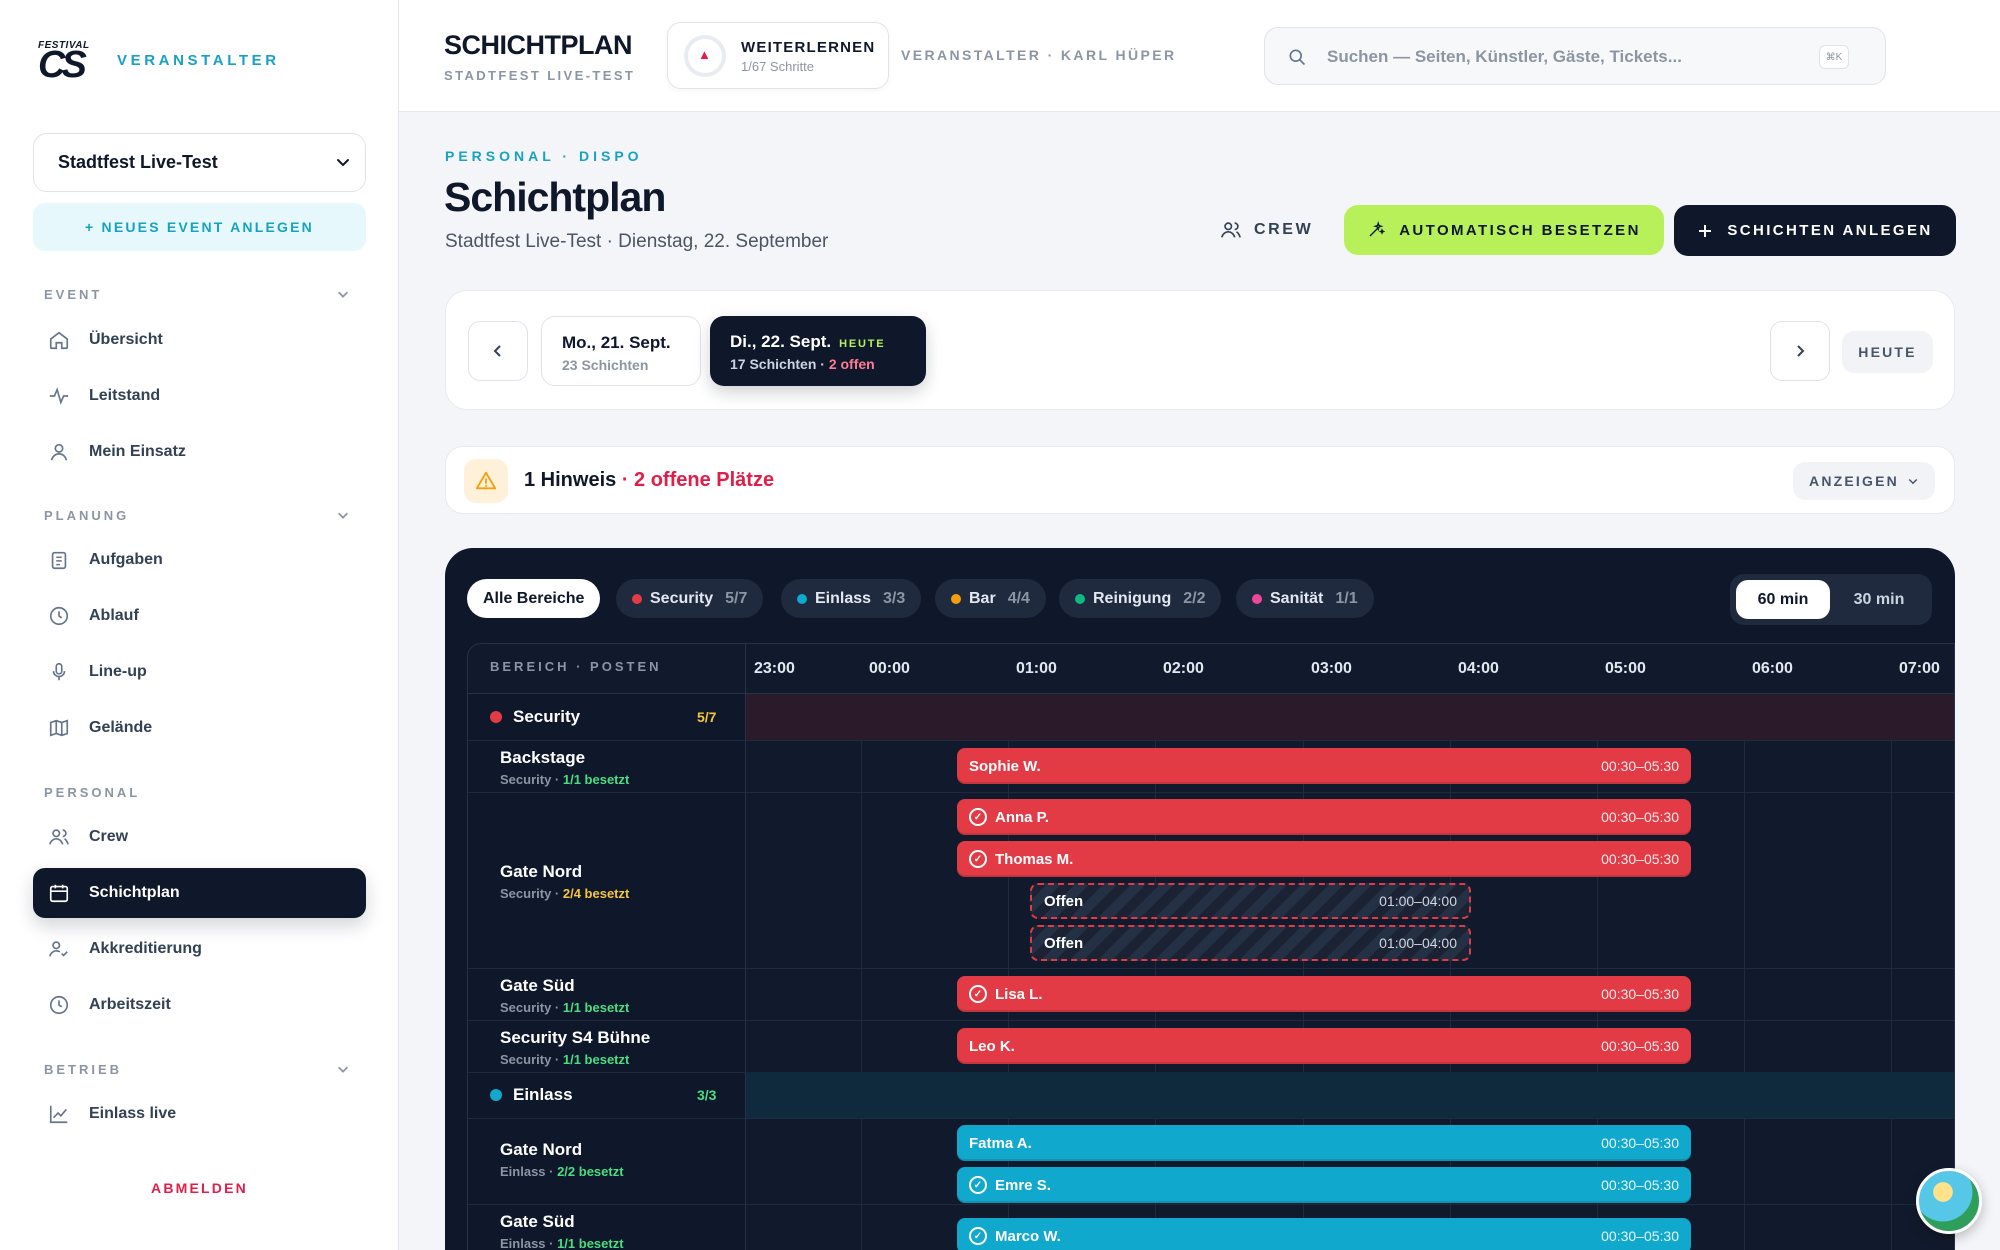 Image resolution: width=2000 pixels, height=1250 pixels. What do you see at coordinates (605, 365) in the screenshot?
I see `day-info: 23 Schichten` at bounding box center [605, 365].